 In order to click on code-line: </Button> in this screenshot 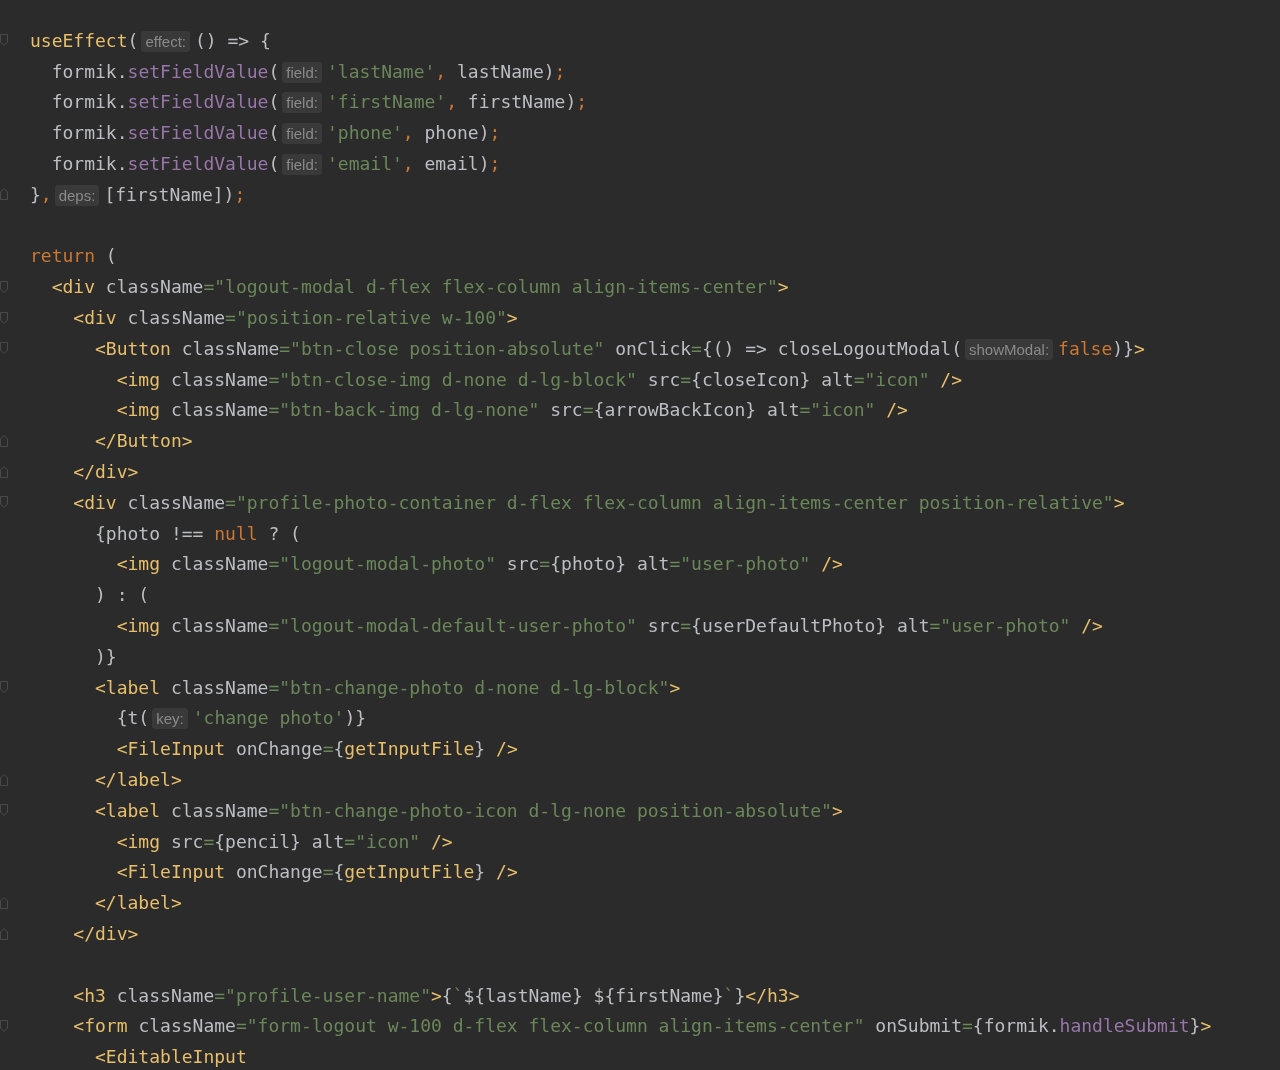, I will do `click(143, 441)`.